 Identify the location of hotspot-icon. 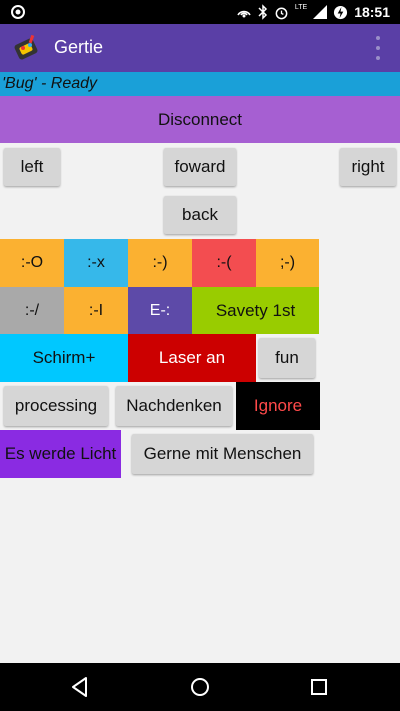
(244, 14).